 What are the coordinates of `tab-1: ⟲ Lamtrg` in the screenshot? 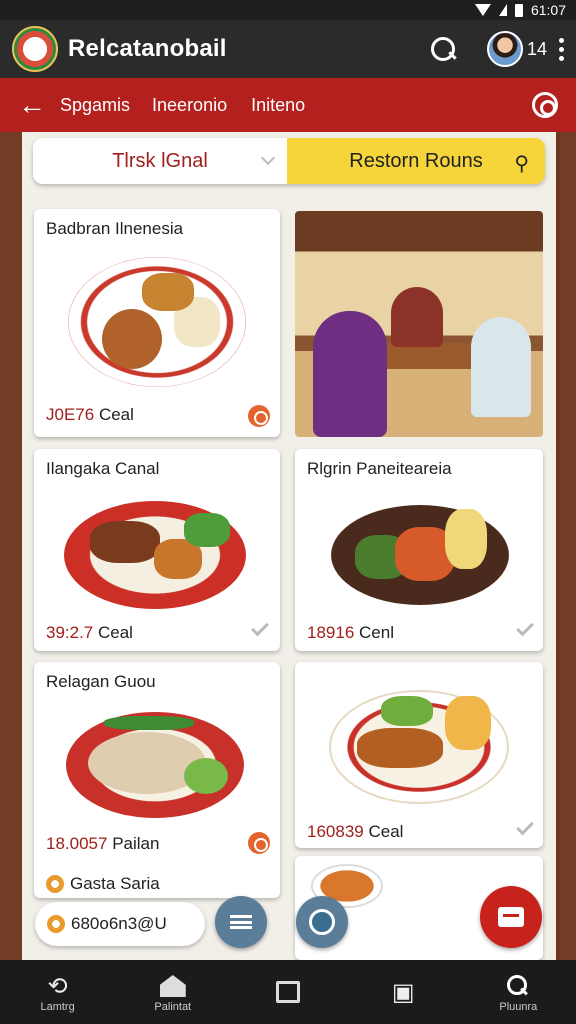 It's located at (58, 992).